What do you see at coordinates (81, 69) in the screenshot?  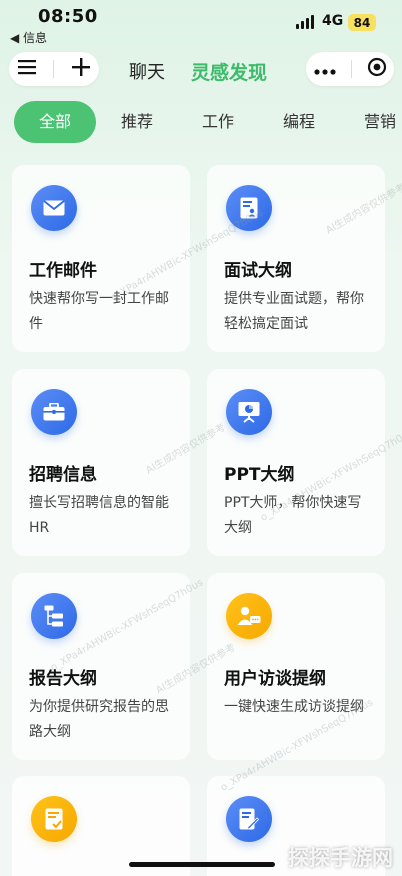 I see `add-icon` at bounding box center [81, 69].